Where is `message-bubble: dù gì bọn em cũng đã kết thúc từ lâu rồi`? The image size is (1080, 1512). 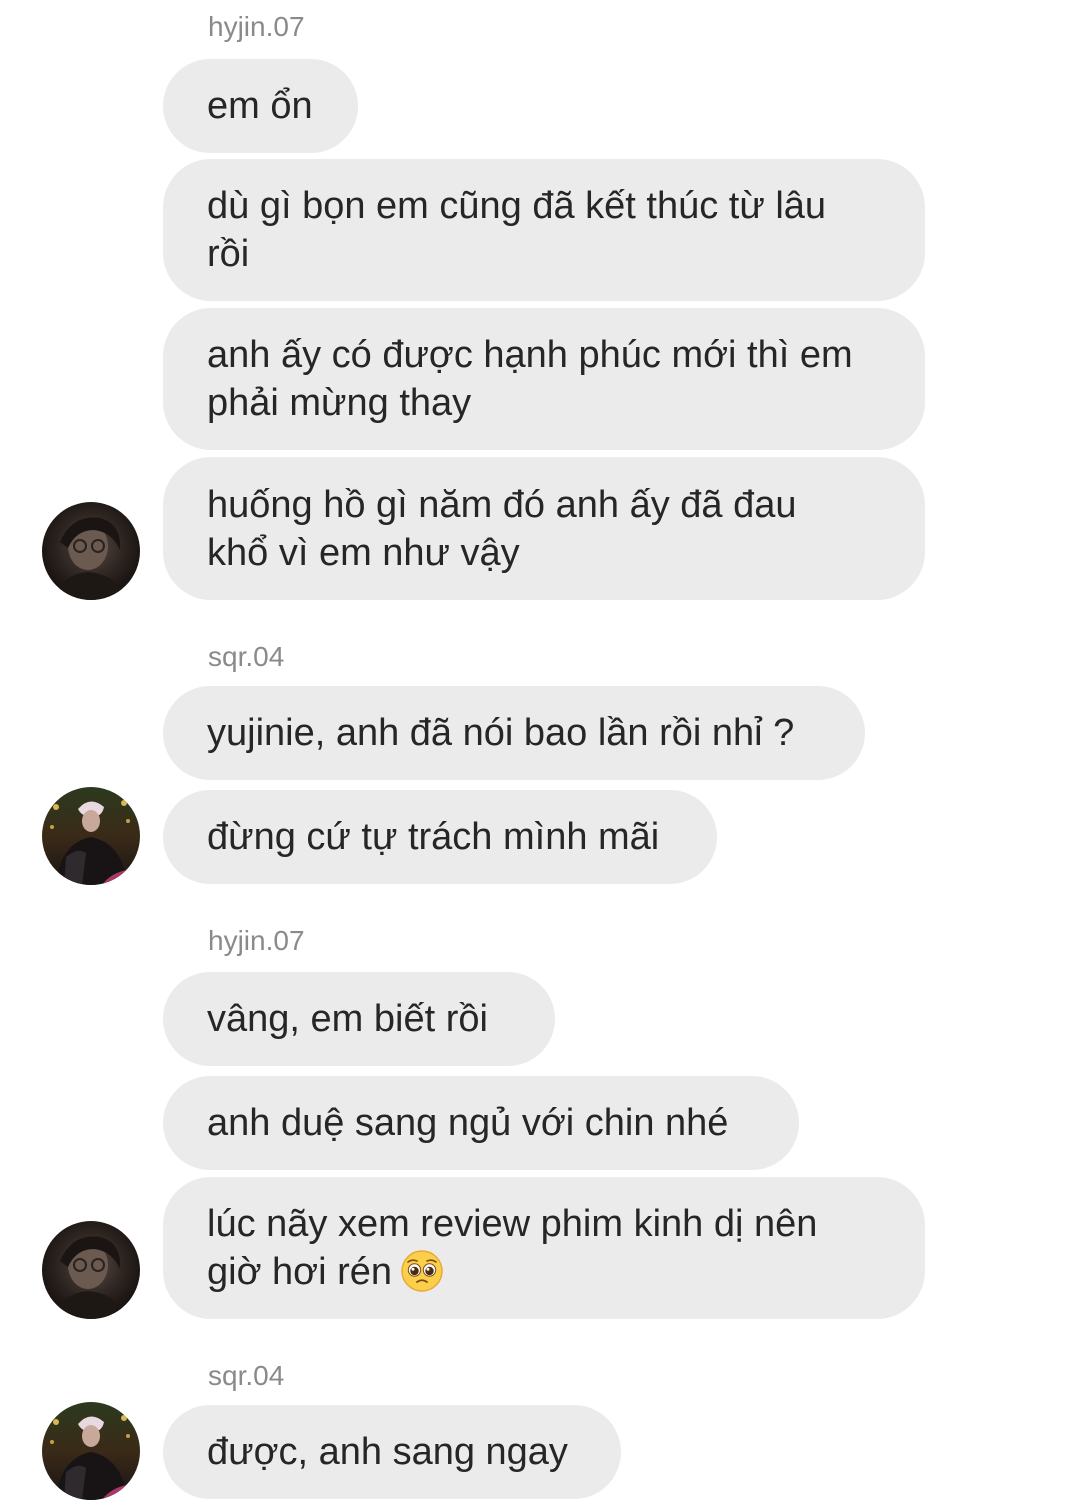
message-bubble: dù gì bọn em cũng đã kết thúc từ lâu rồi is located at coordinates (544, 230).